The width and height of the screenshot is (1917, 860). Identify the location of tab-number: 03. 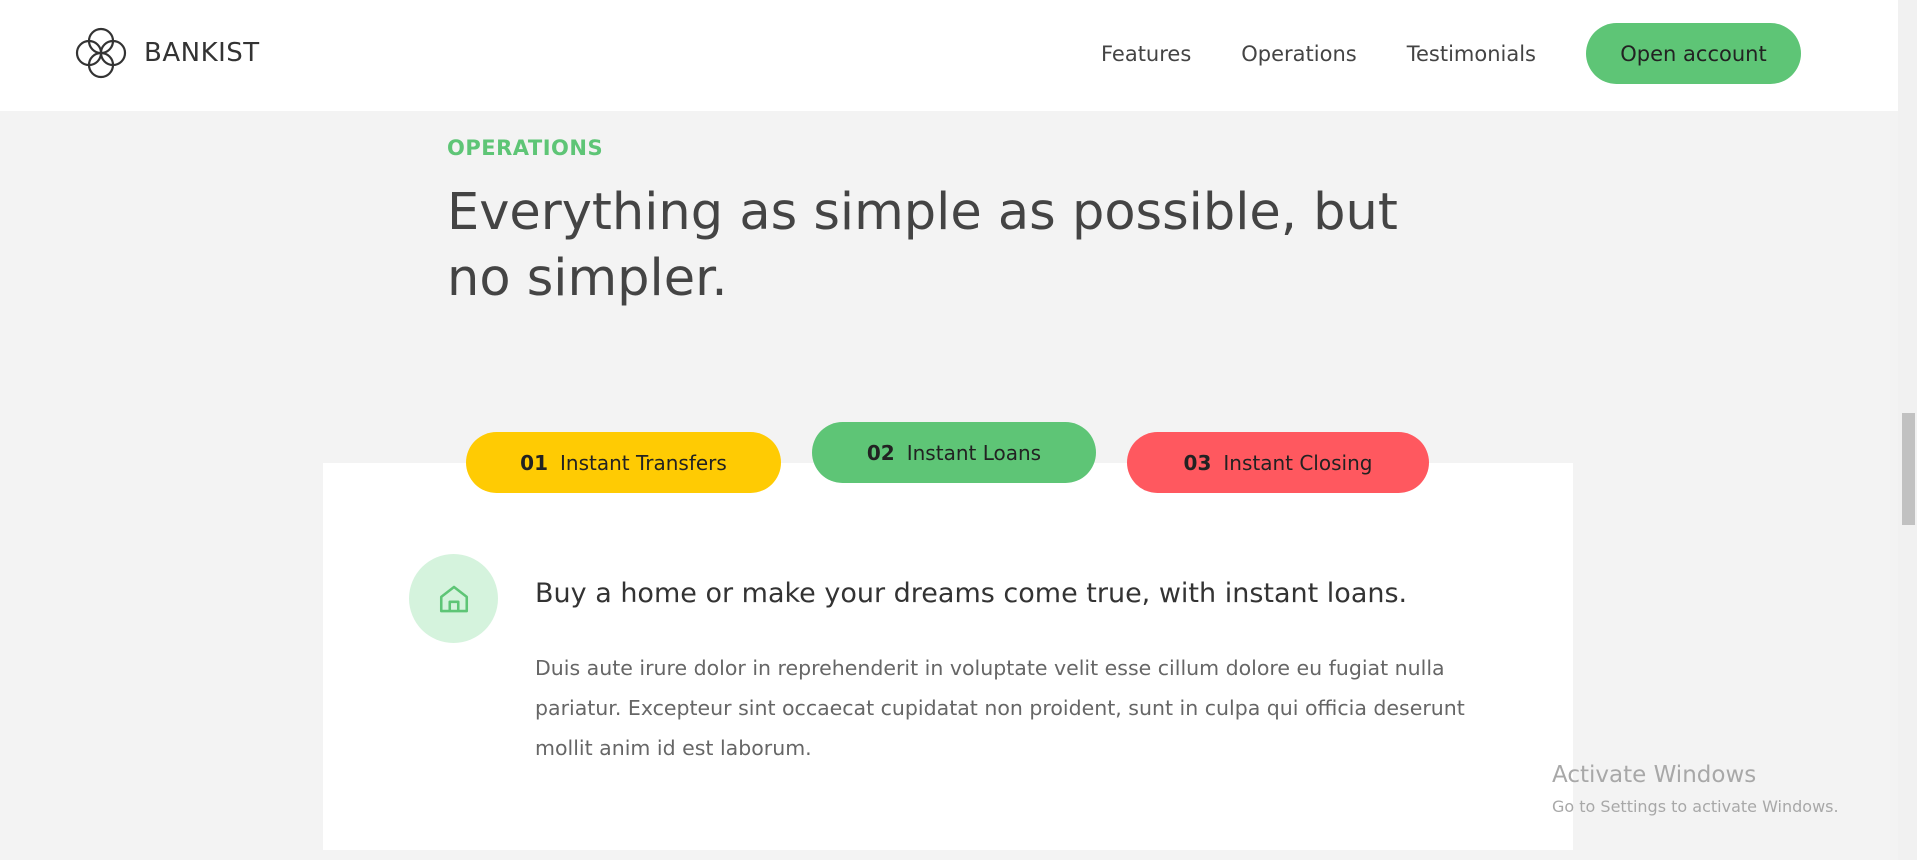
(1197, 462).